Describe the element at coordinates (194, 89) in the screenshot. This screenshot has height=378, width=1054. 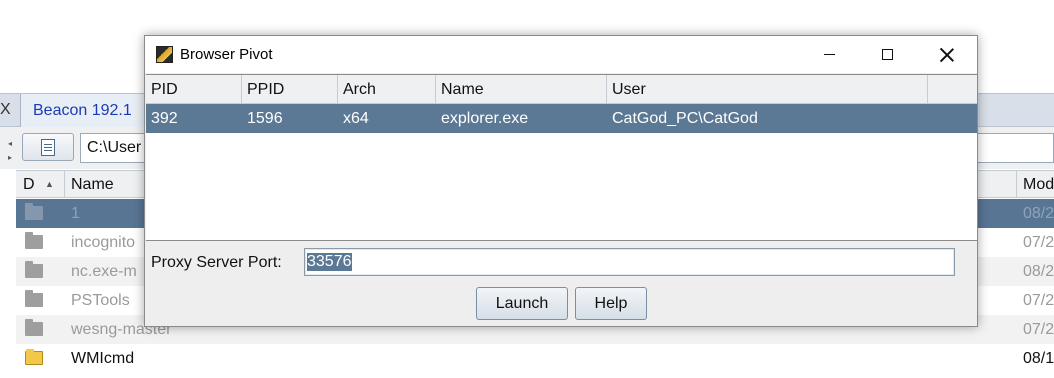
I see `column-header-pid: PID` at that location.